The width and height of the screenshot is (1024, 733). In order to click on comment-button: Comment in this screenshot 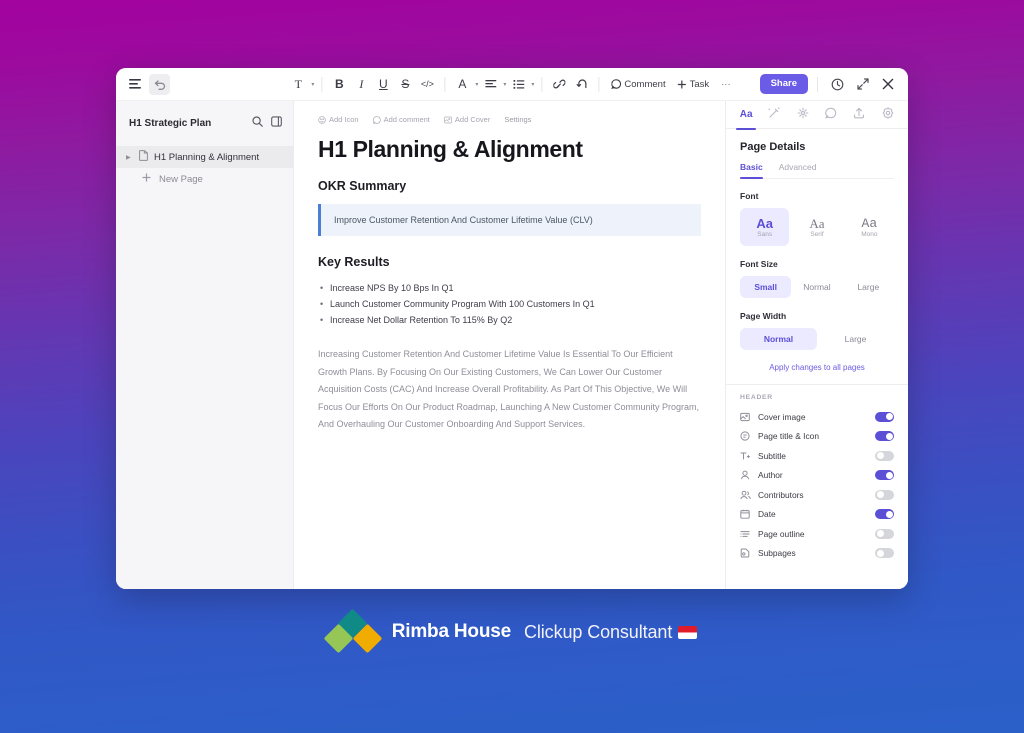, I will do `click(638, 84)`.